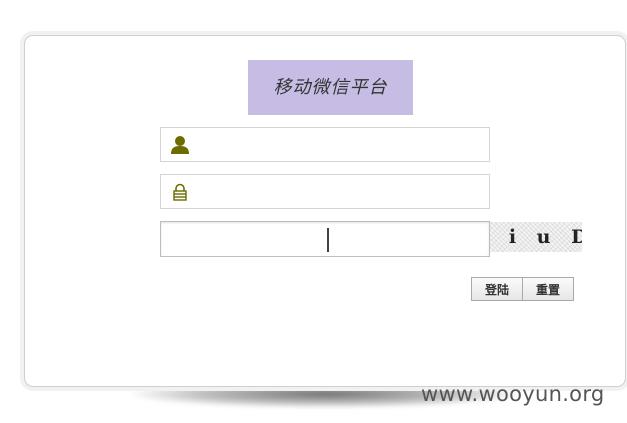 This screenshot has width=627, height=423. What do you see at coordinates (548, 289) in the screenshot?
I see `reset-button: 重置` at bounding box center [548, 289].